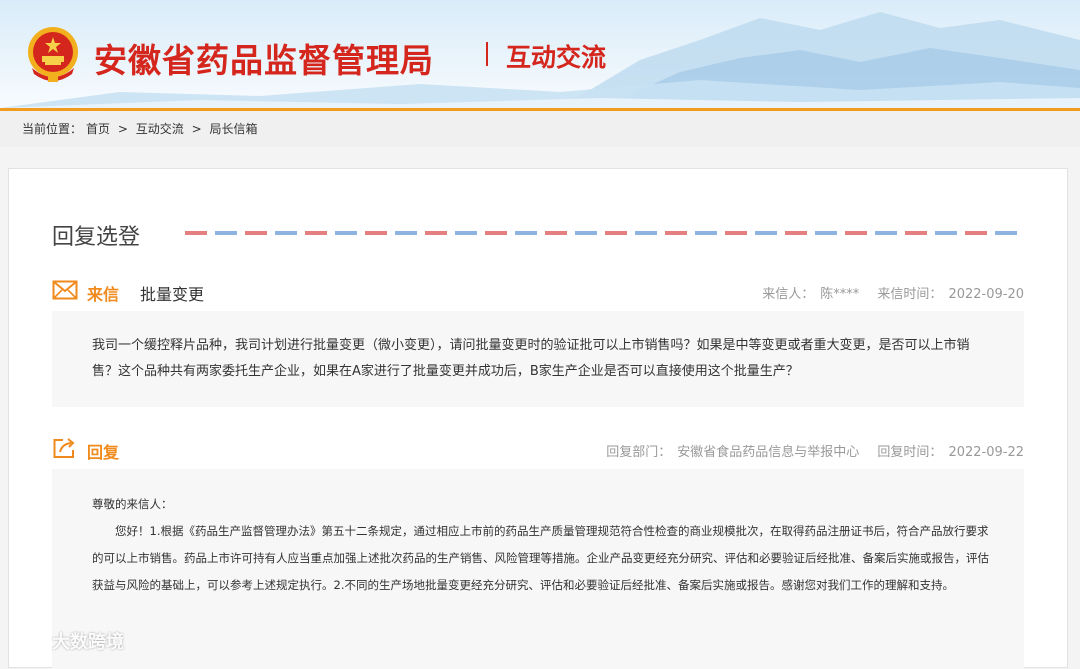 The width and height of the screenshot is (1080, 669). I want to click on letter-header: 来信 批量变更 来信人： 陈**** 来信时间： 2022-09-20, so click(538, 292).